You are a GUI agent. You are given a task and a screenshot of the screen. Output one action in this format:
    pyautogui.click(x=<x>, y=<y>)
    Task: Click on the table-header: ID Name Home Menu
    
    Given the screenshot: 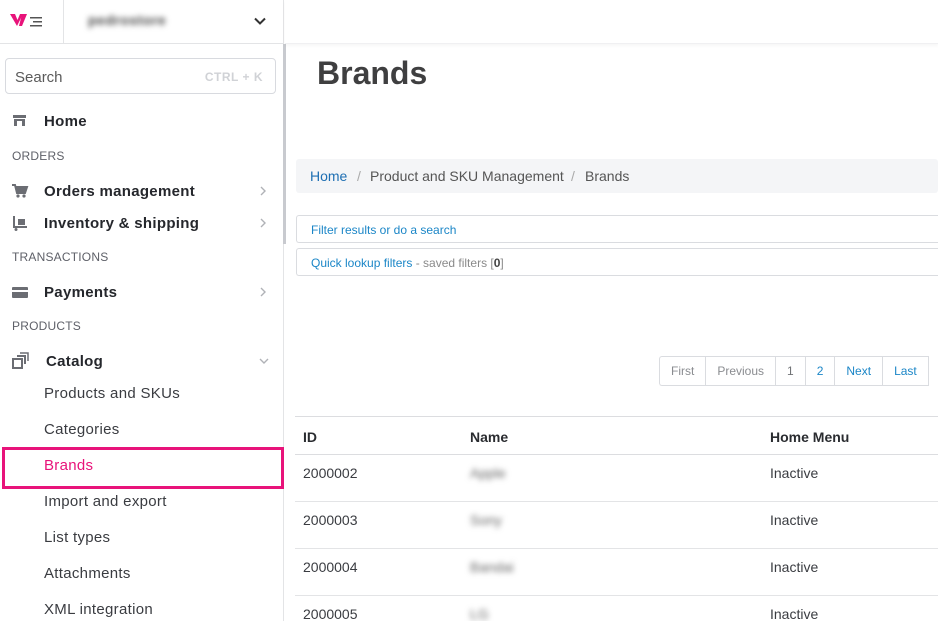 What is the action you would take?
    pyautogui.click(x=616, y=436)
    